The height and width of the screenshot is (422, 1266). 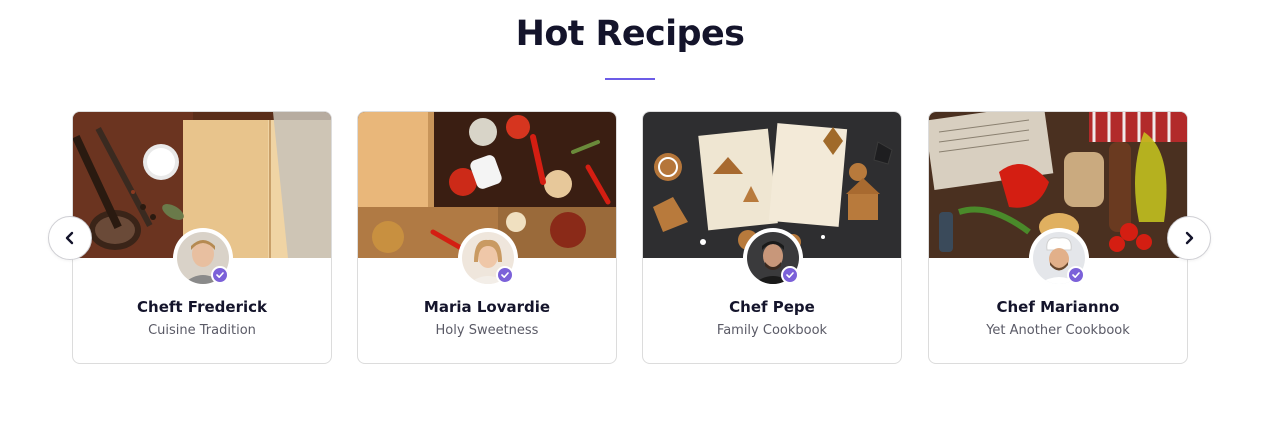 I want to click on chef-name: Maria Lovardie, so click(x=487, y=307).